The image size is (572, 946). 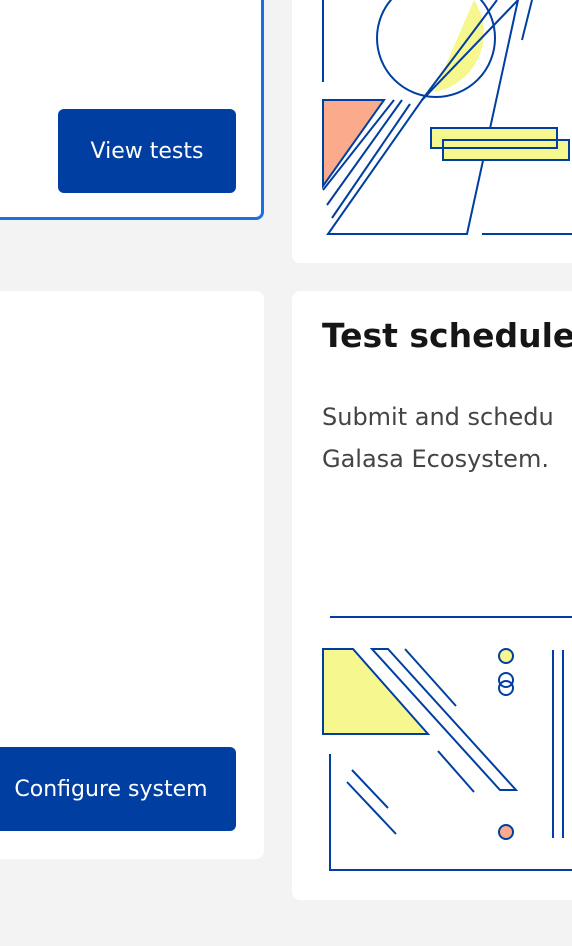 I want to click on view-tests-button: View tests, so click(x=147, y=151).